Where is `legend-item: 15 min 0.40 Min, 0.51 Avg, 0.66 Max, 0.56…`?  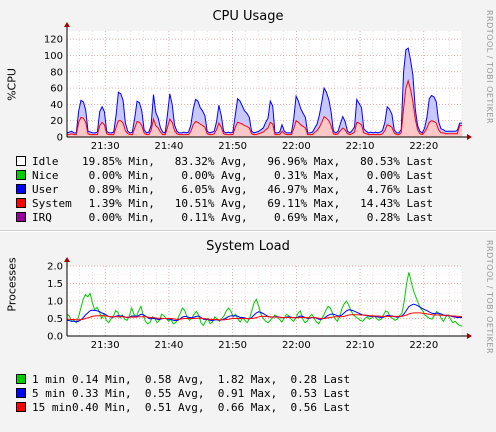
legend-item: 15 min 0.40 Min, 0.51 Avg, 0.66 Max, 0.56… is located at coordinates (183, 407).